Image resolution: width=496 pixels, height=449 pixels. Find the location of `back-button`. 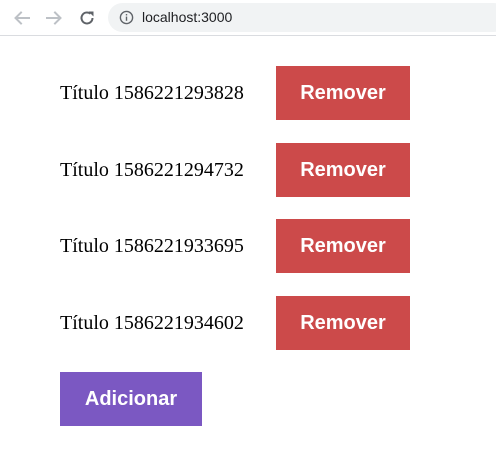

back-button is located at coordinates (22, 18).